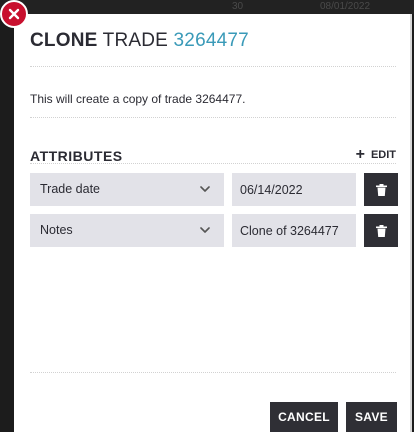 This screenshot has height=432, width=414. What do you see at coordinates (207, 7) in the screenshot?
I see `background-table-row: 30 08/01/2022` at bounding box center [207, 7].